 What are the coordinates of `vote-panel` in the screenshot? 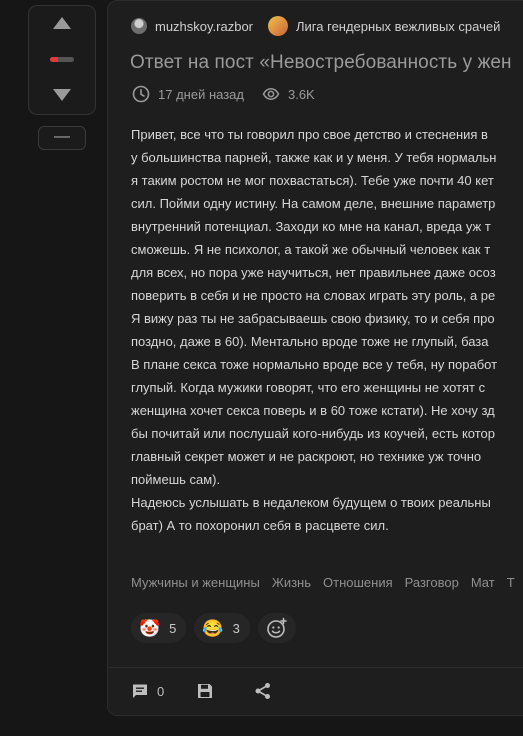 It's located at (62, 60).